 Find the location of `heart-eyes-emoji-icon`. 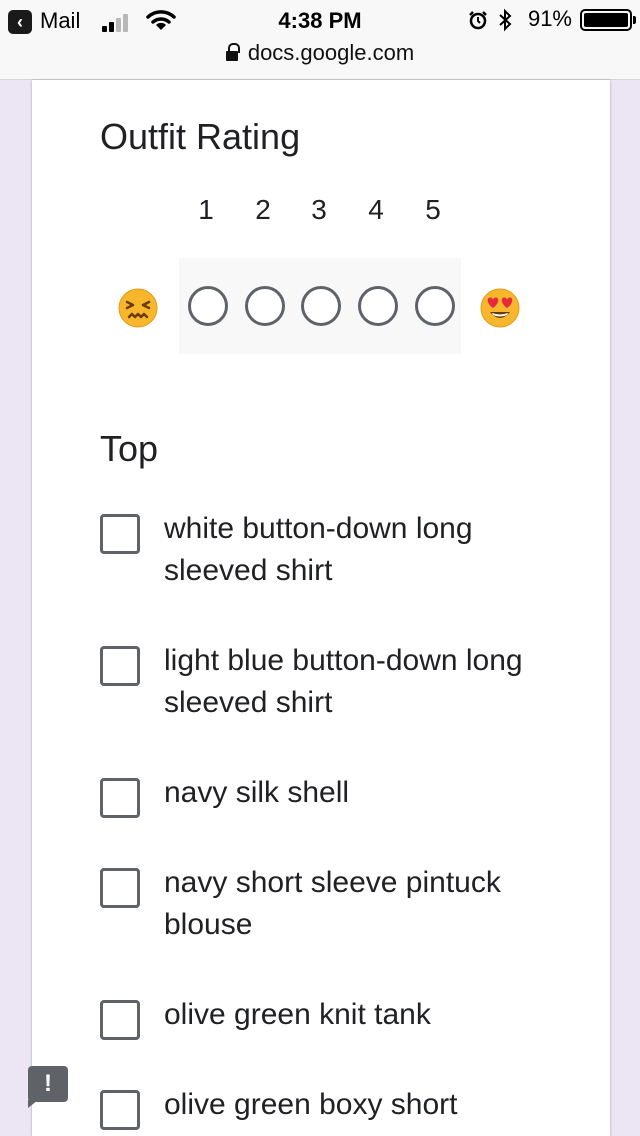

heart-eyes-emoji-icon is located at coordinates (500, 308).